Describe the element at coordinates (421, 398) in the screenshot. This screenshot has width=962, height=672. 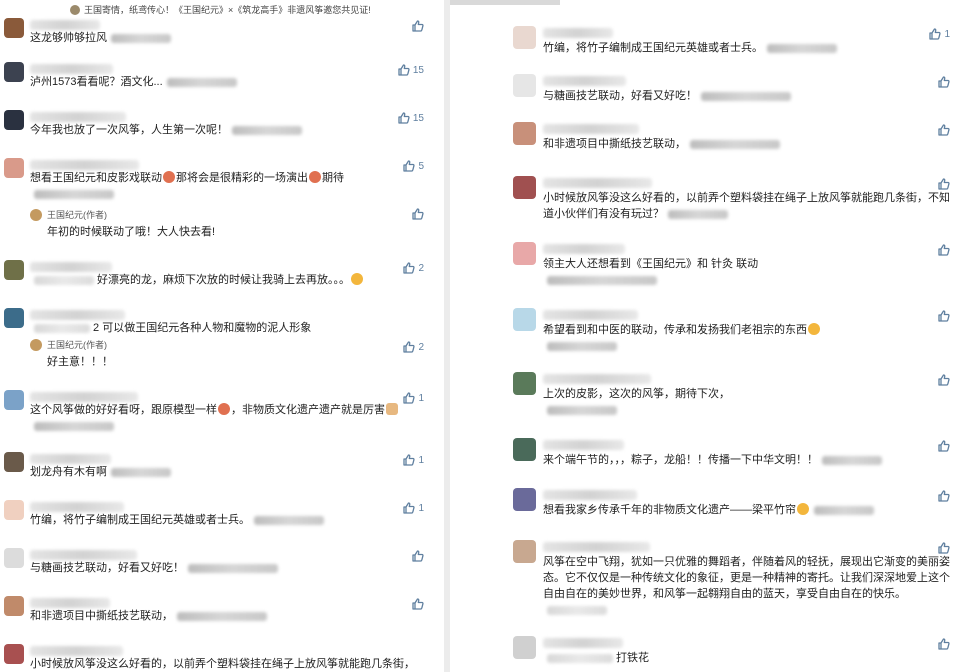
I see `like-count: 1` at that location.